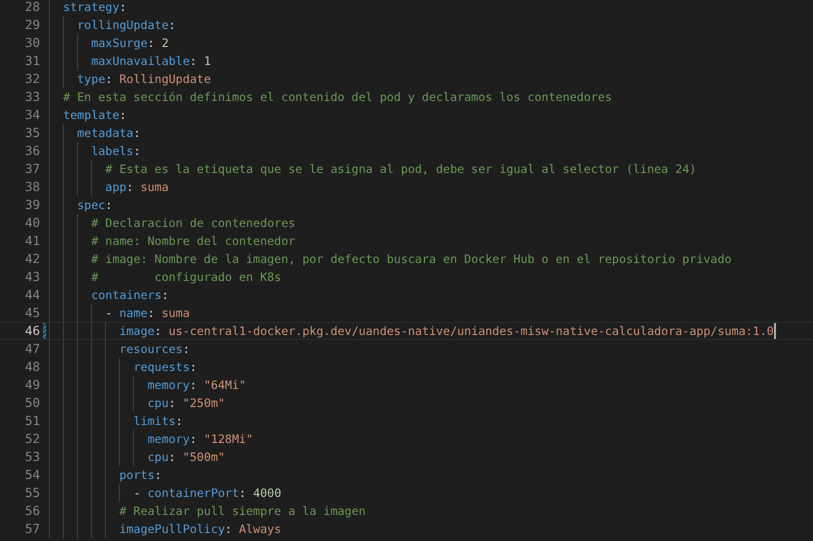  Describe the element at coordinates (32, 529) in the screenshot. I see `line-number: 57` at that location.